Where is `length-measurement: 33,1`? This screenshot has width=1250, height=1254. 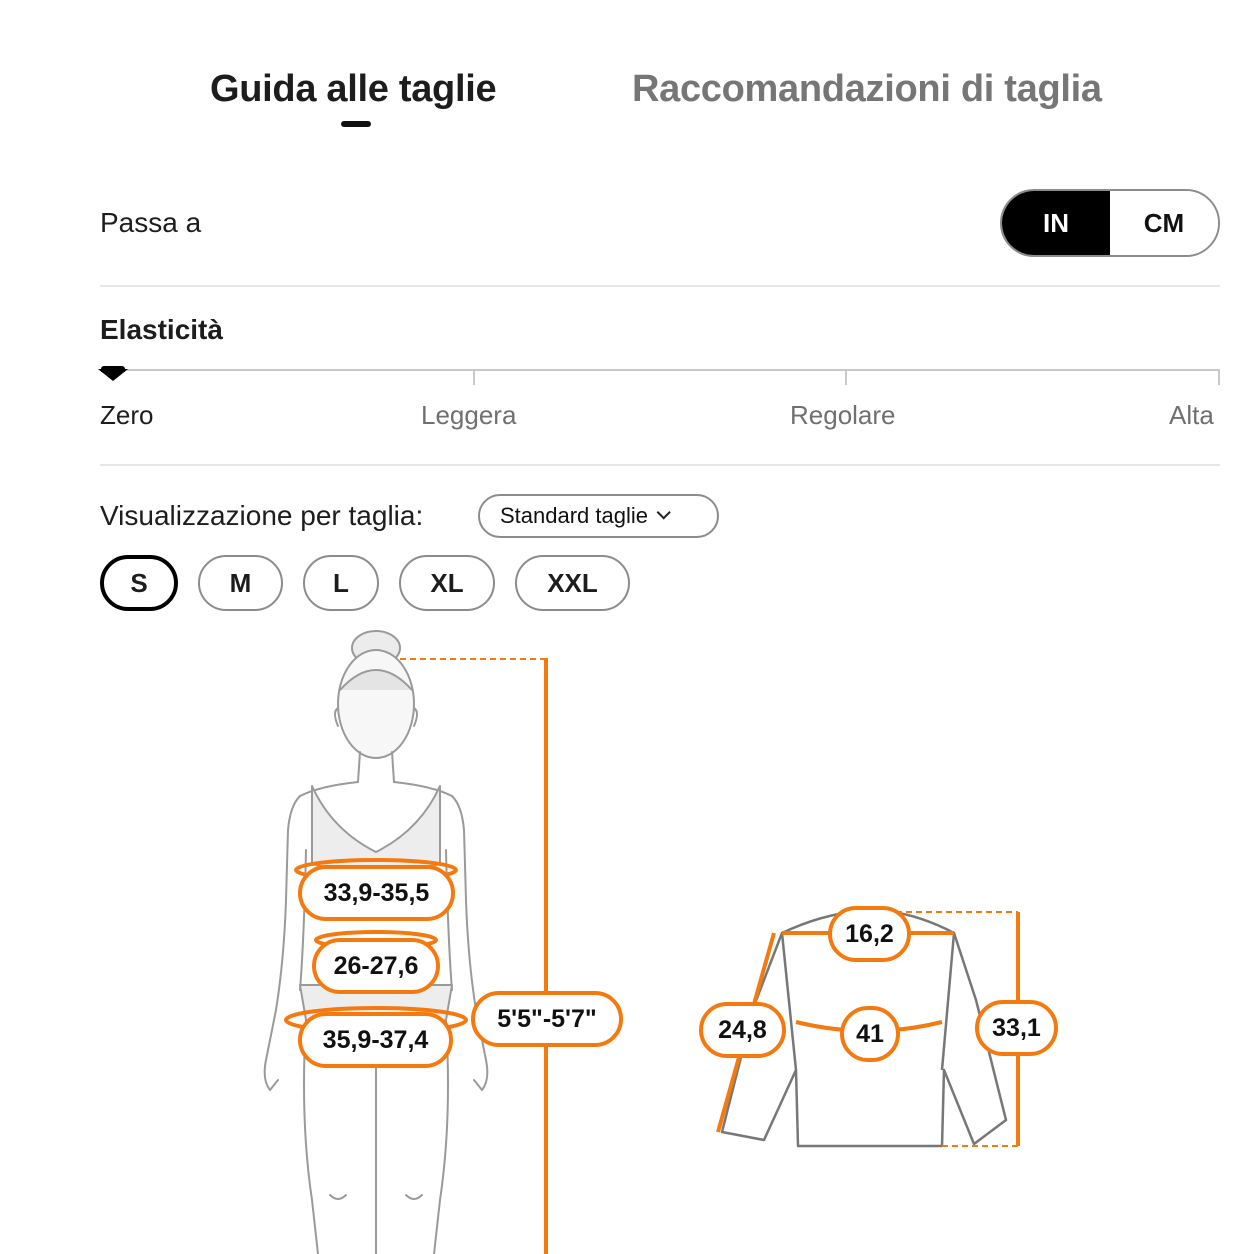 length-measurement: 33,1 is located at coordinates (1016, 1028).